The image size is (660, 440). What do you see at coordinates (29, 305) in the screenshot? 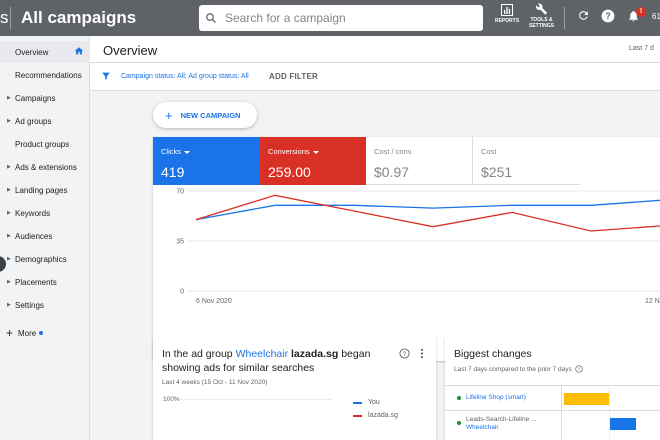
I see `sidebar-item-label: Settings` at bounding box center [29, 305].